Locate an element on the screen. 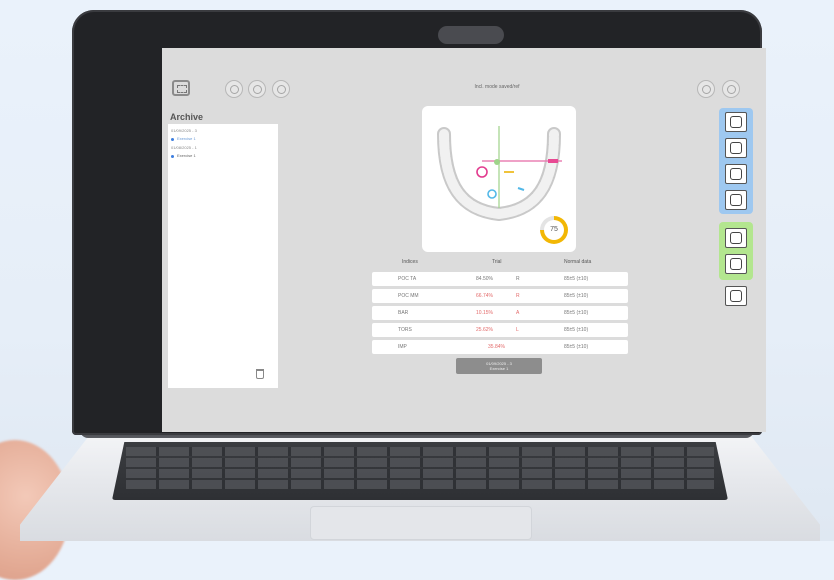  trash-icon is located at coordinates (260, 374).